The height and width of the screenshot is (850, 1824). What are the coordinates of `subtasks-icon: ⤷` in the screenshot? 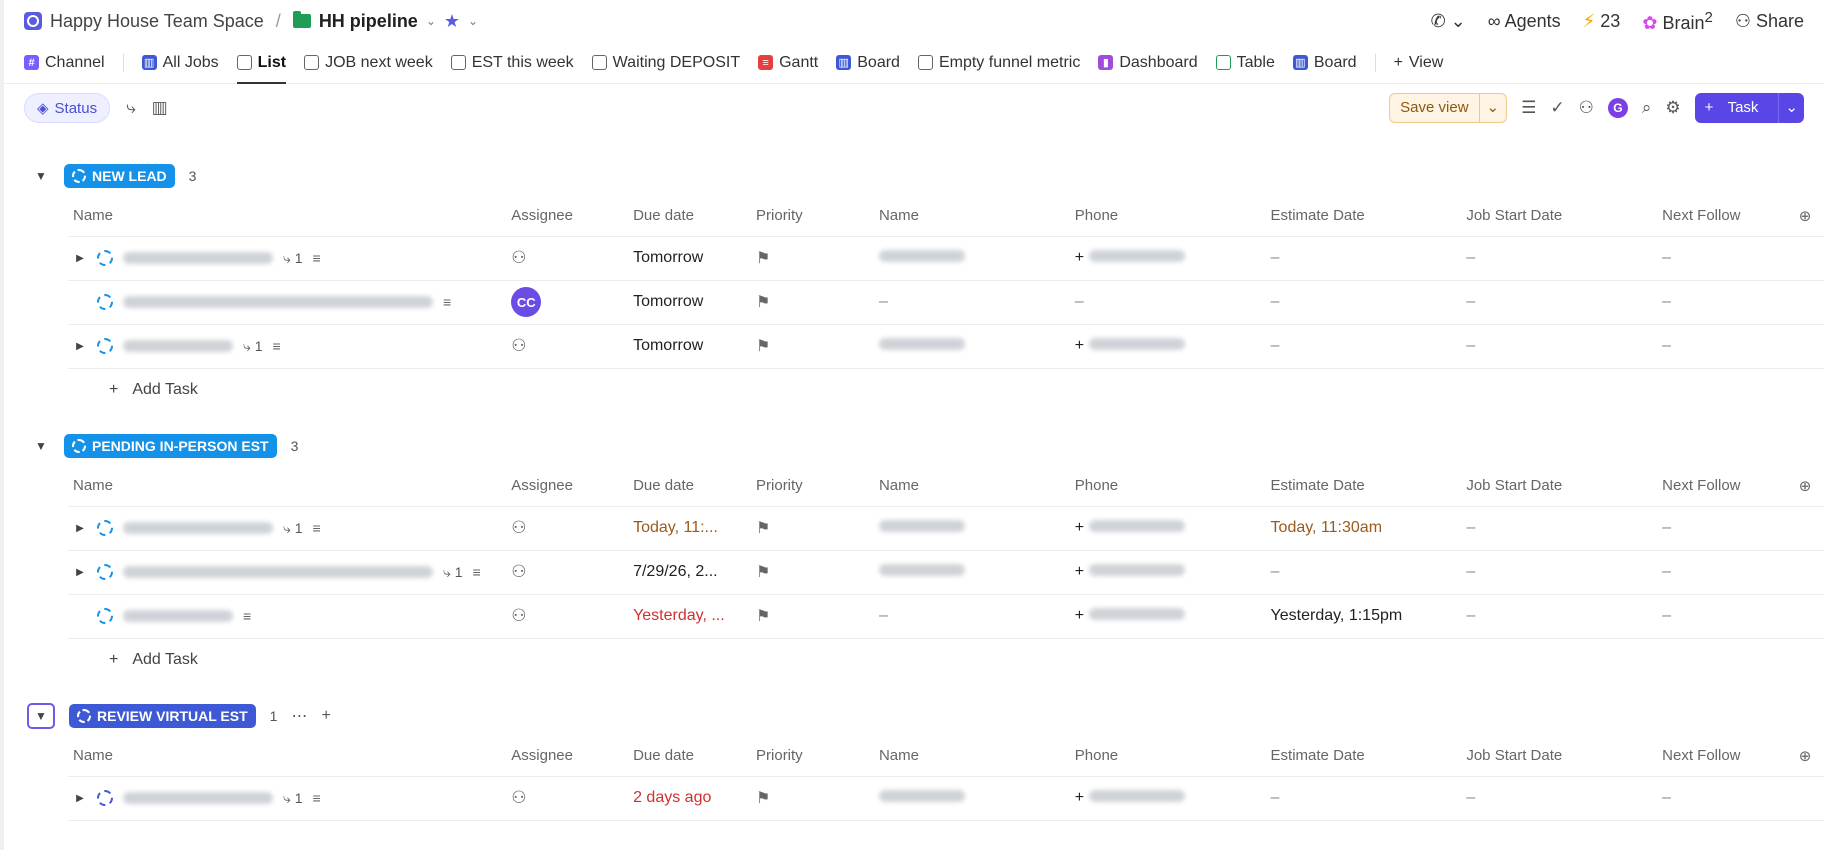 It's located at (131, 108).